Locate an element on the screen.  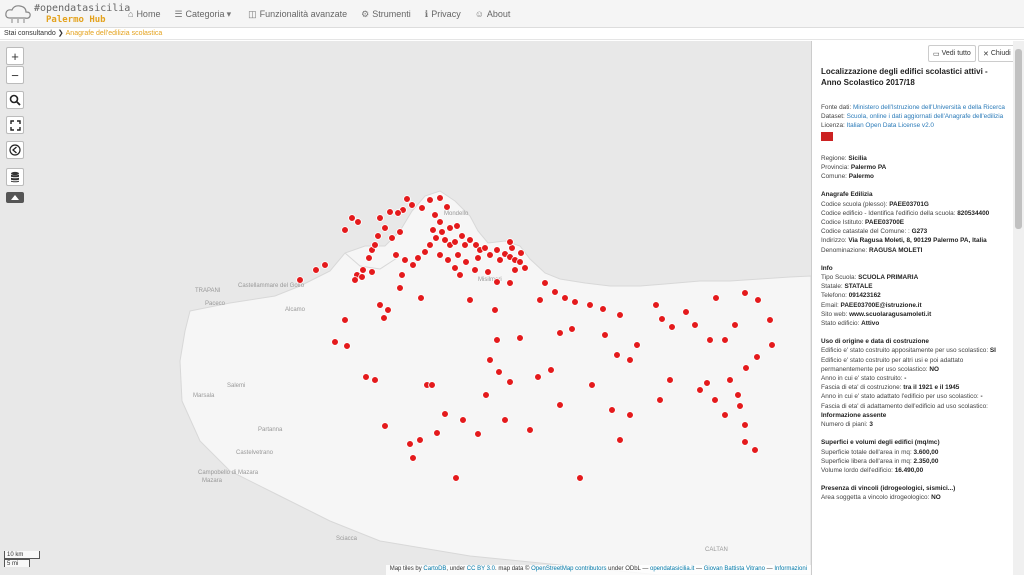
license-logo-icon is located at coordinates (827, 136).